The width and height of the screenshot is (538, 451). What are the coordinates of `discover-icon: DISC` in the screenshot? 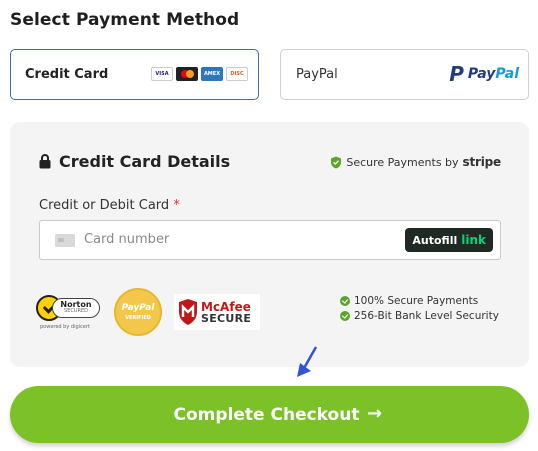 It's located at (237, 74).